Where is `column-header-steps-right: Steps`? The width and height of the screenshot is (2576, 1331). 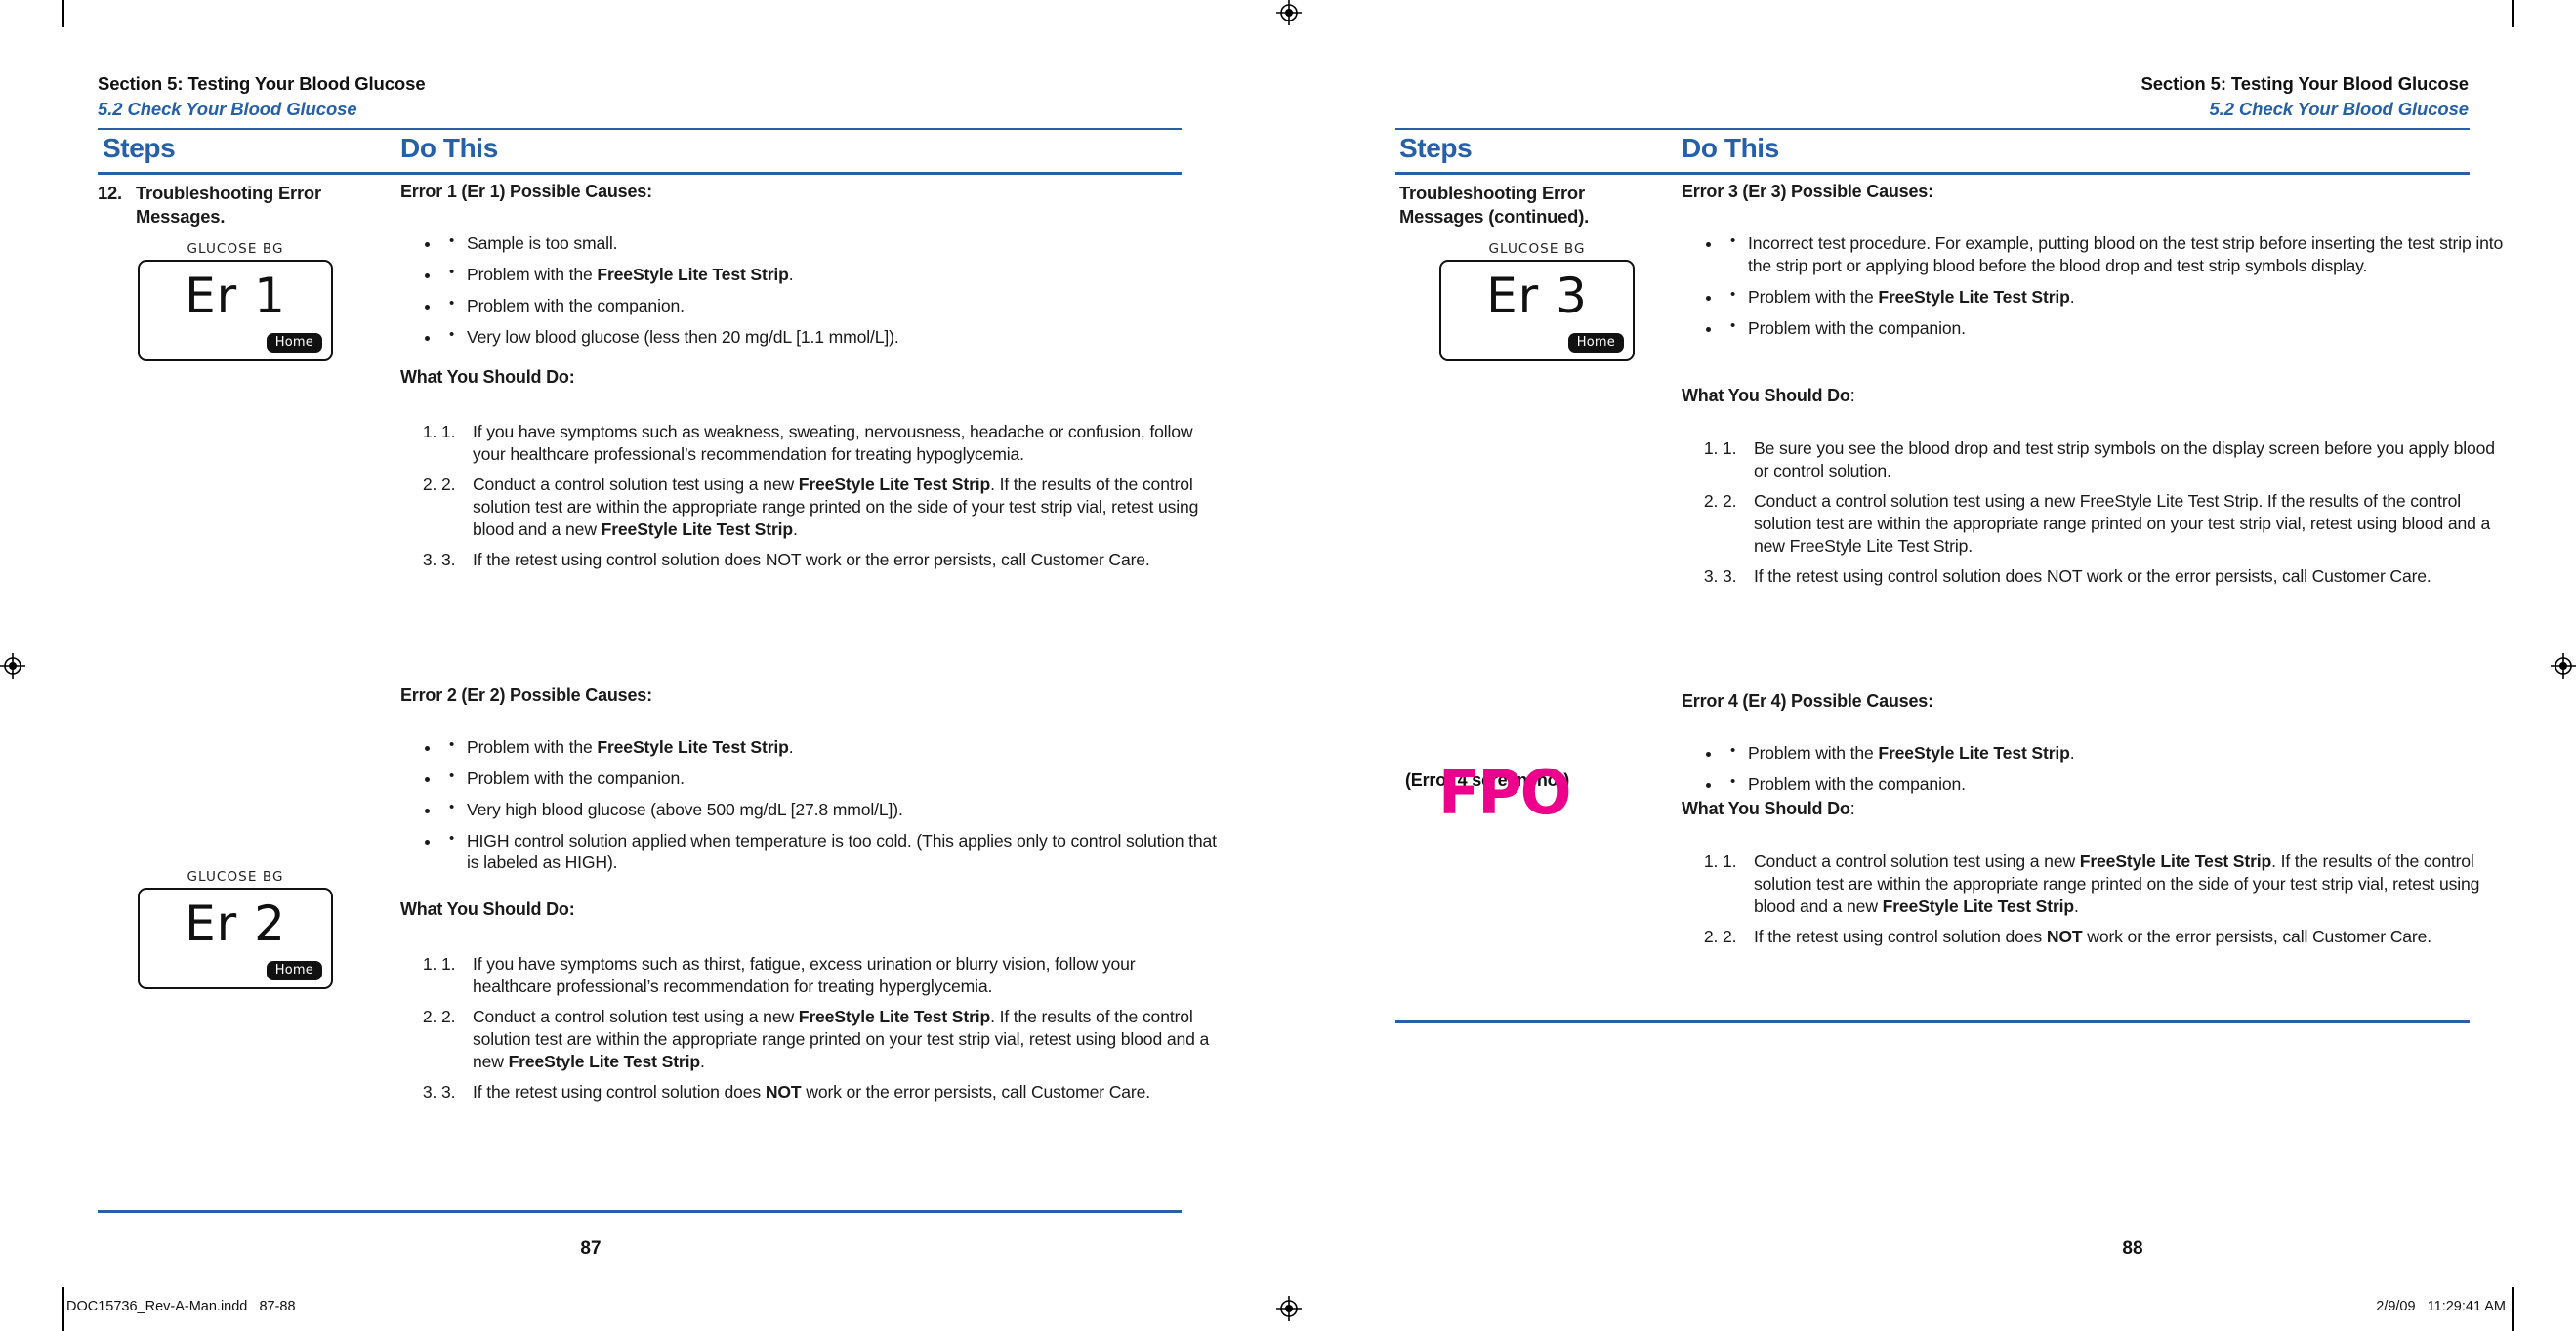 column-header-steps-right: Steps is located at coordinates (1436, 148).